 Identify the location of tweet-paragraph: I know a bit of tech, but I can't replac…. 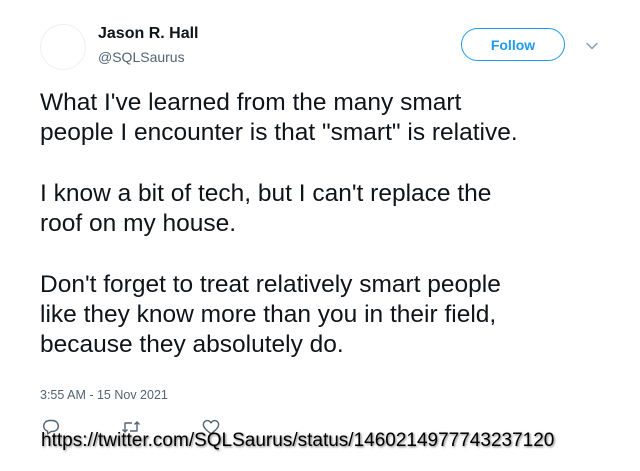
(330, 209).